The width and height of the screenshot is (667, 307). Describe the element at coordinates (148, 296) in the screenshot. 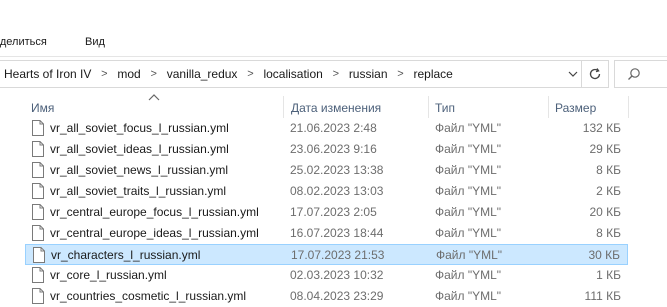

I see `file-name: vr_countries_cosmetic_l_russian.yml` at that location.